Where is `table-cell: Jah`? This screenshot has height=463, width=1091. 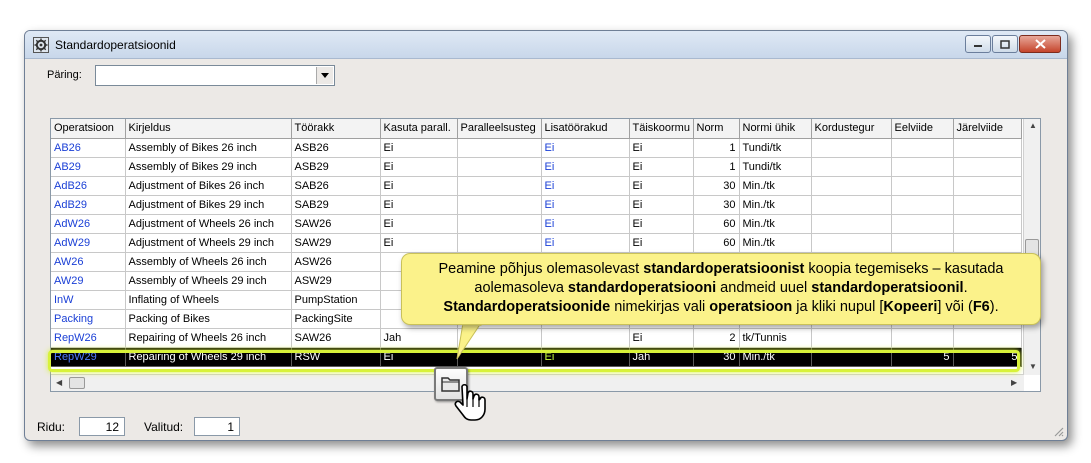 table-cell: Jah is located at coordinates (419, 338).